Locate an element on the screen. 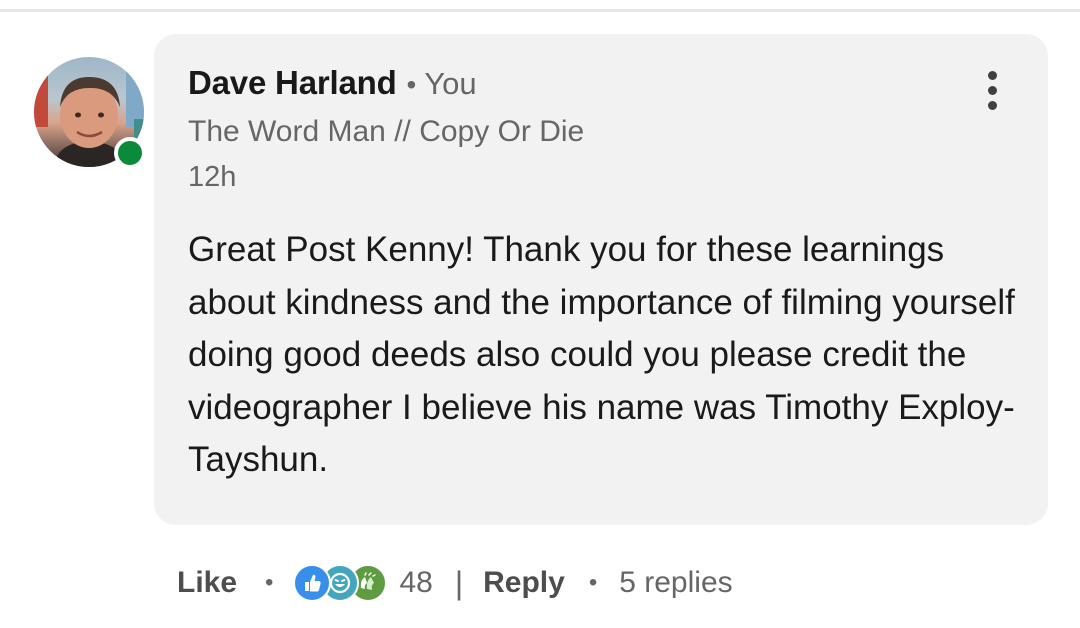  author-name: Dave Harland is located at coordinates (292, 83).